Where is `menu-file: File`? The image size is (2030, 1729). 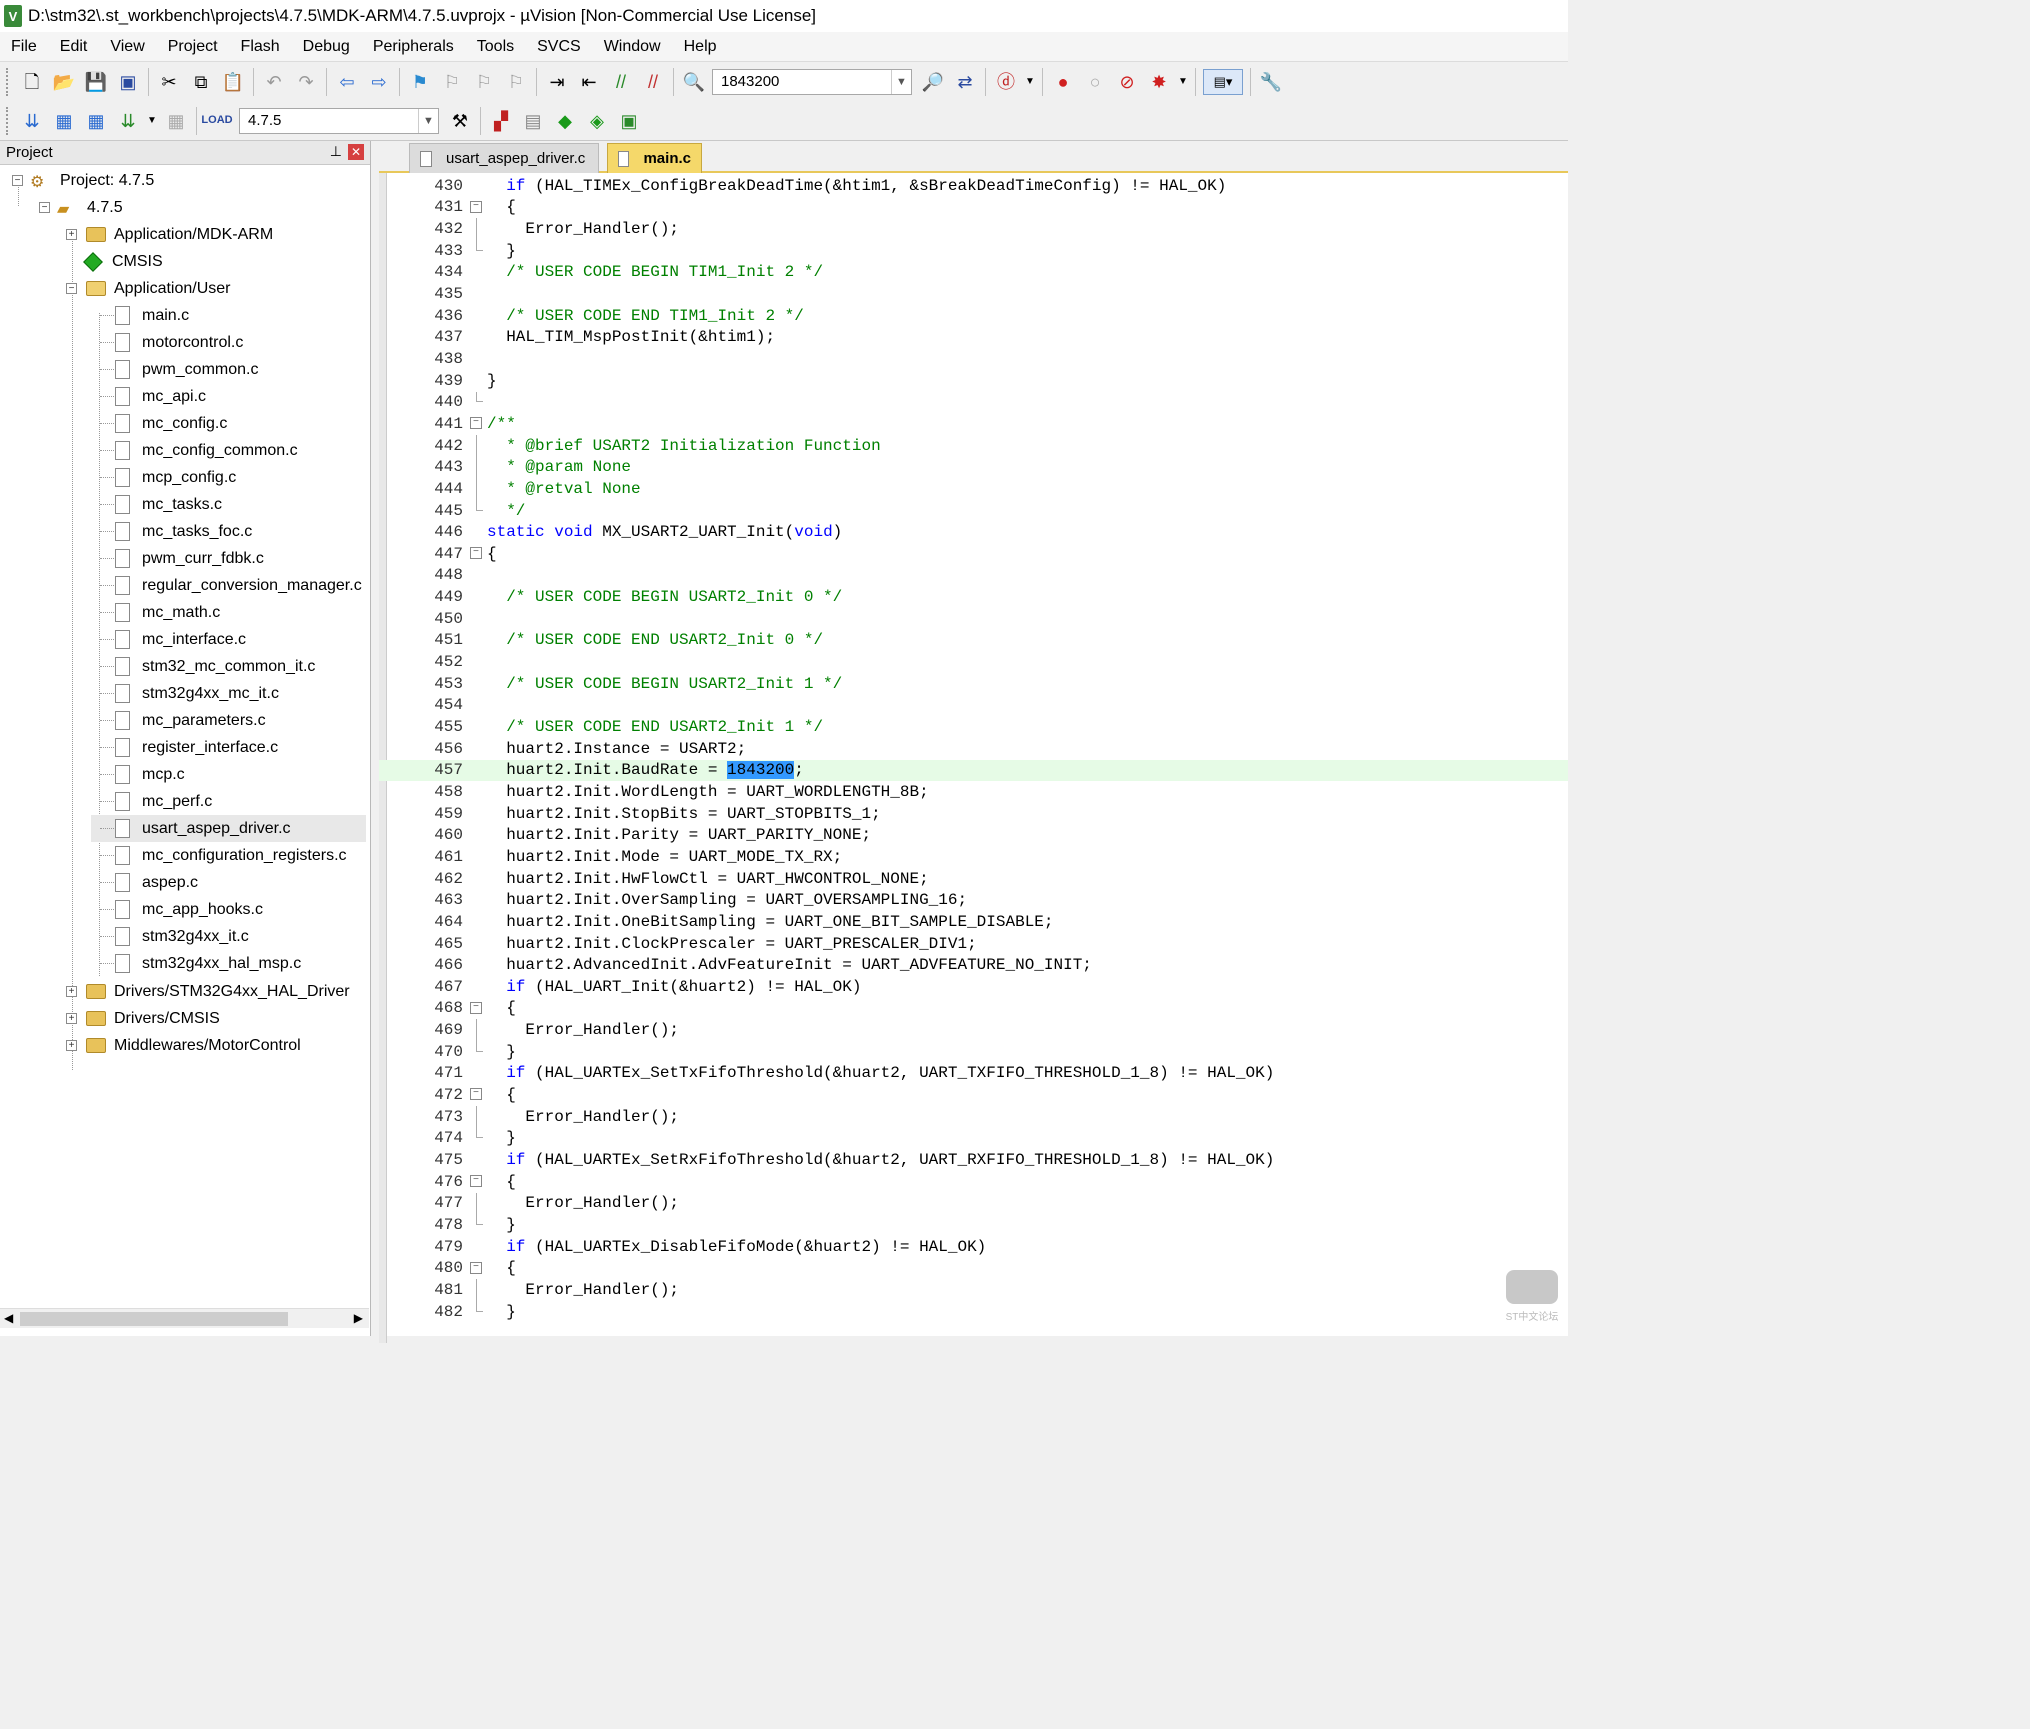
menu-file: File is located at coordinates (24, 47).